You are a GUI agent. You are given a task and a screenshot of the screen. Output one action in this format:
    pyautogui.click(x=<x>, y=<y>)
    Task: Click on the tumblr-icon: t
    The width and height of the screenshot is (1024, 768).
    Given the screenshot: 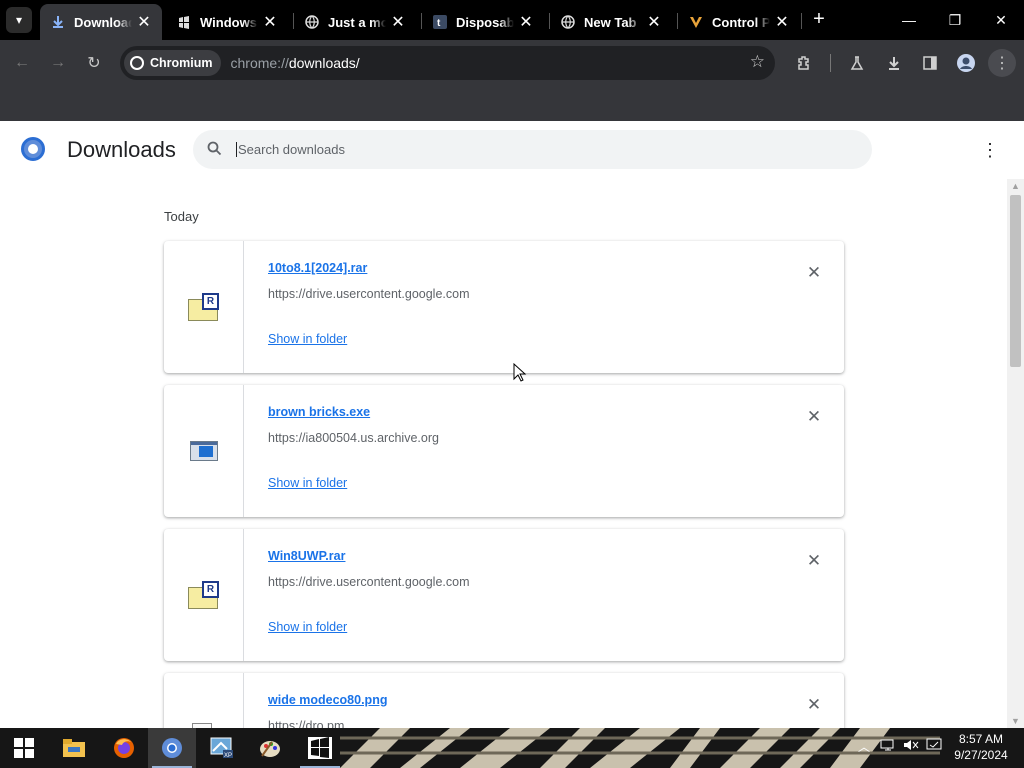 What is the action you would take?
    pyautogui.click(x=440, y=22)
    